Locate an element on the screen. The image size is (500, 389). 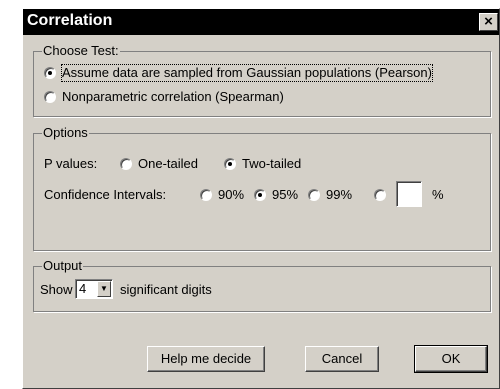
two-tailed-radio-dot is located at coordinates (230, 164).